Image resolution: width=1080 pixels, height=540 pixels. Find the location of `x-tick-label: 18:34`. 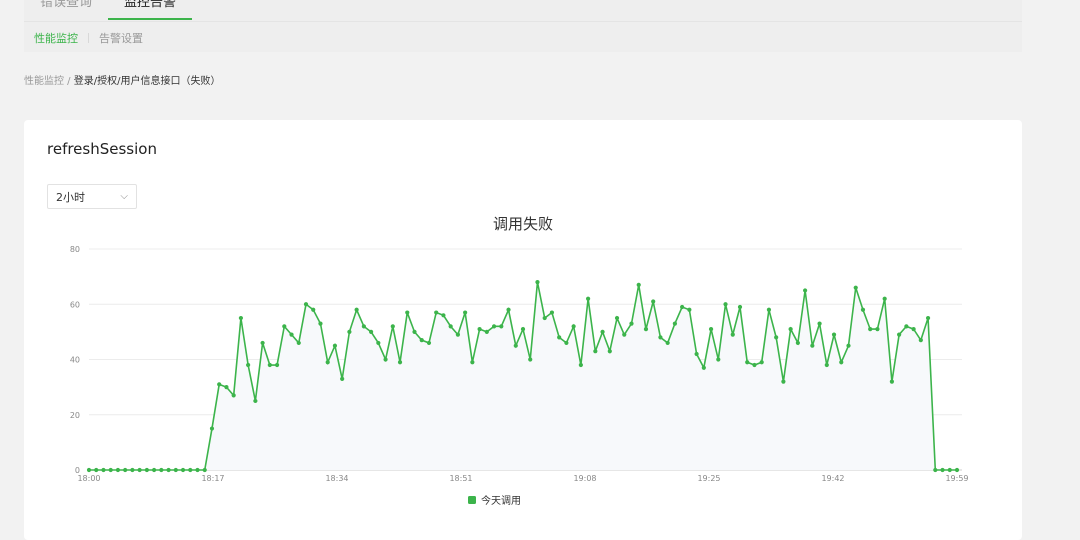

x-tick-label: 18:34 is located at coordinates (336, 478).